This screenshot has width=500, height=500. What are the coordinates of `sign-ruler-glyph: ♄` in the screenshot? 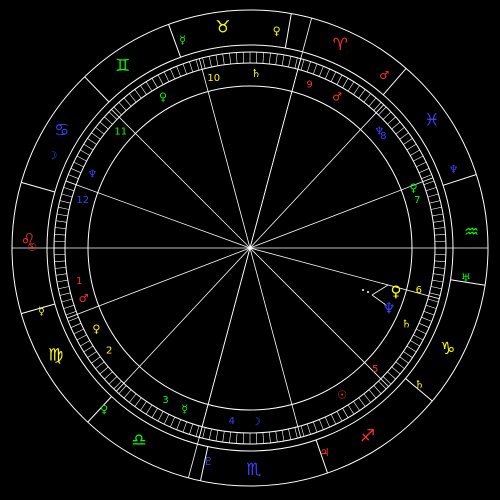 It's located at (419, 384).